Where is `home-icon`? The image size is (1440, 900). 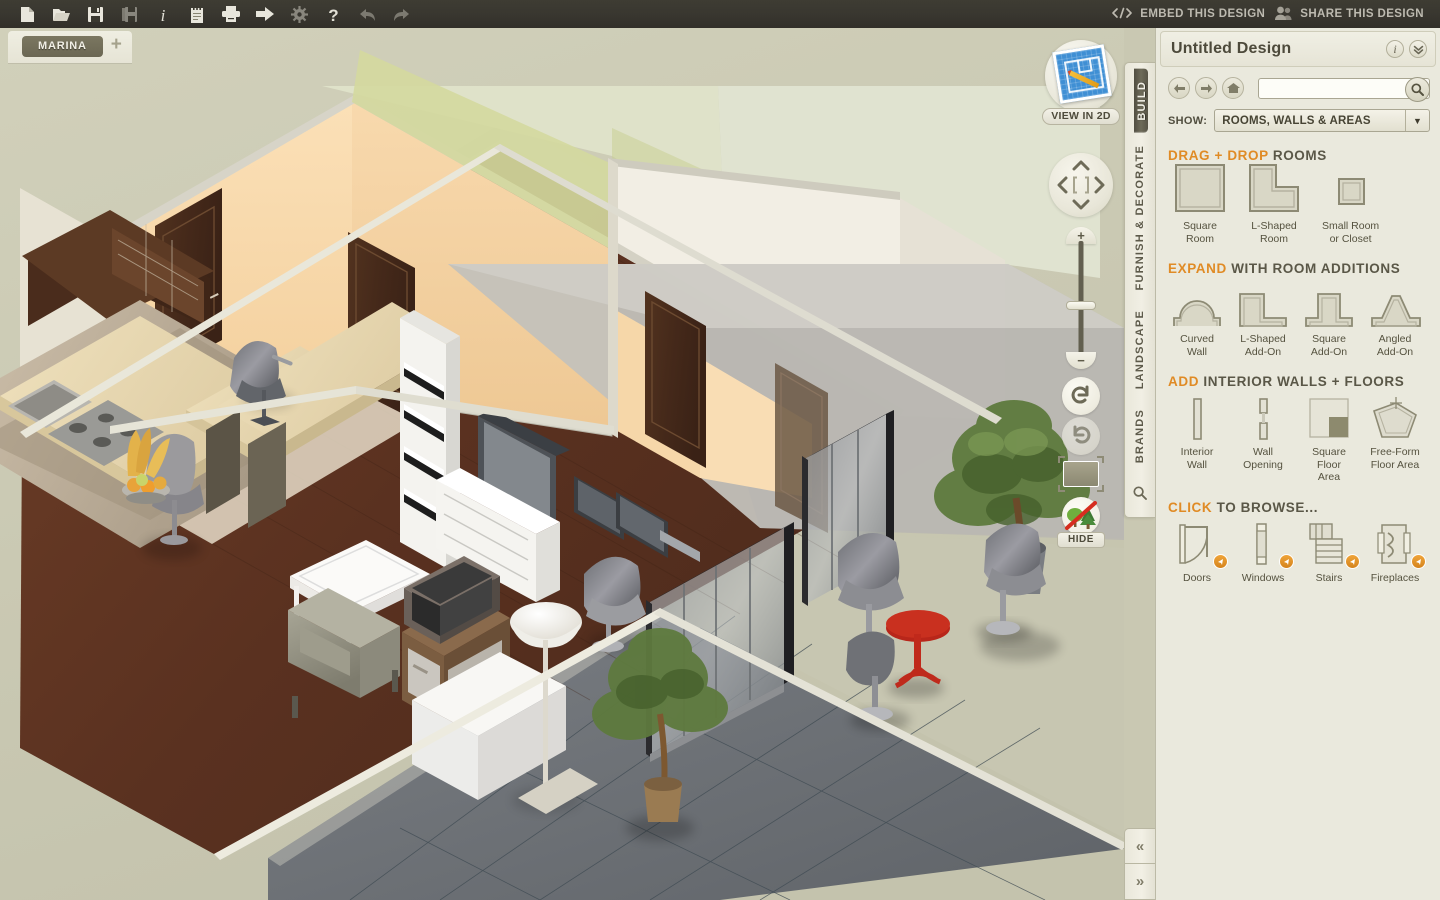 home-icon is located at coordinates (1233, 88).